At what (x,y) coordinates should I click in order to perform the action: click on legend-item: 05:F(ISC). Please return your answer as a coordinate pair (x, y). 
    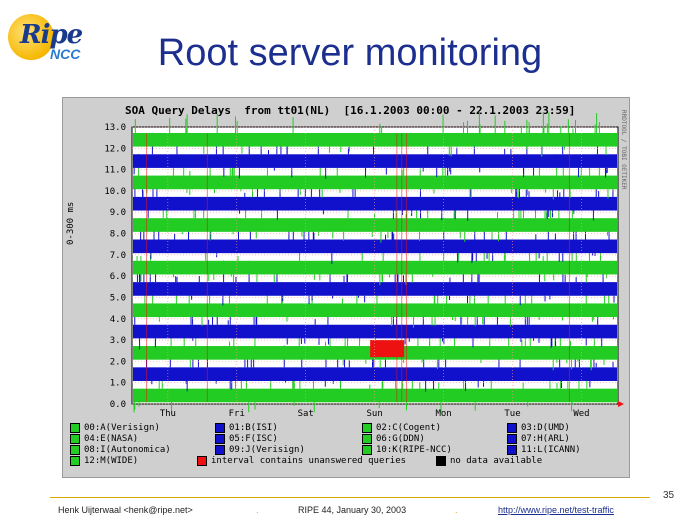
    Looking at the image, I should click on (246, 439).